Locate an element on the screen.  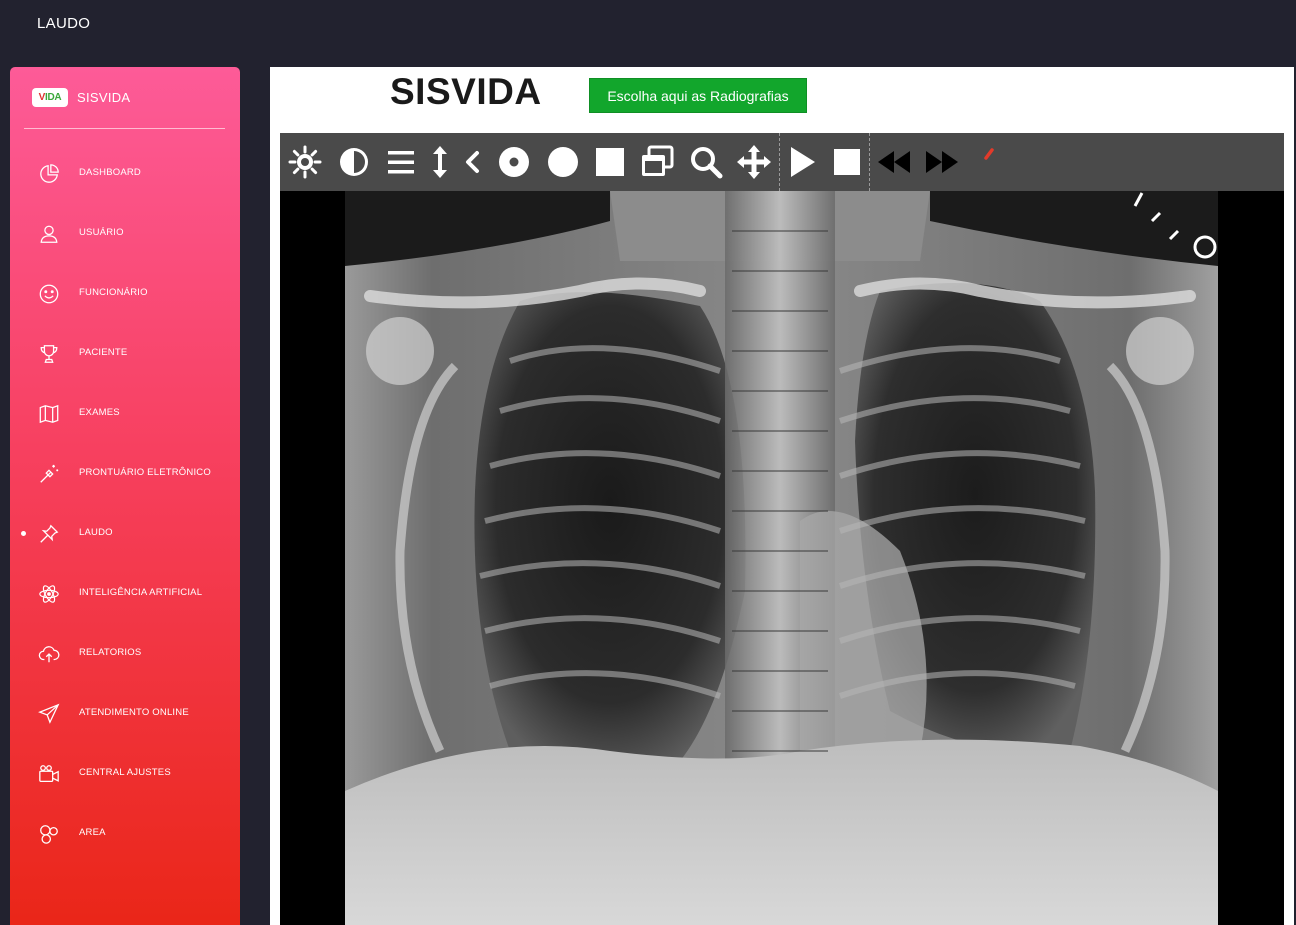
chevron-left-icon is located at coordinates (472, 162).